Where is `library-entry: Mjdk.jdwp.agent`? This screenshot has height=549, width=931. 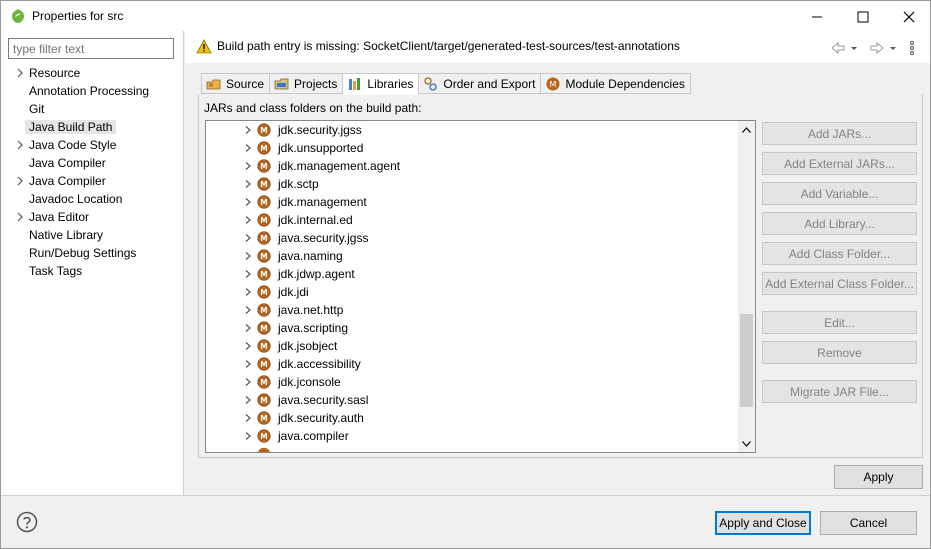
library-entry: Mjdk.jdwp.agent is located at coordinates (473, 274).